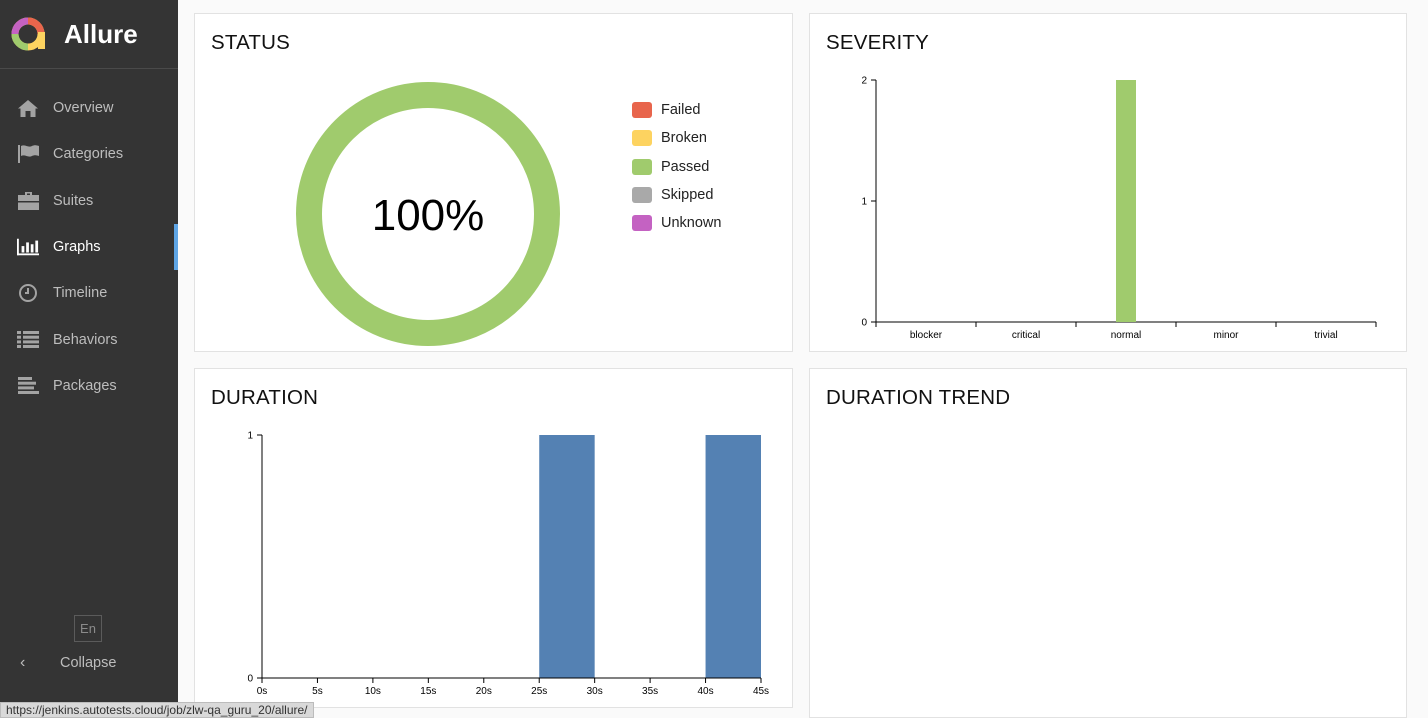 The height and width of the screenshot is (718, 1428). I want to click on sidebar-item-timeline: Timeline, so click(89, 293).